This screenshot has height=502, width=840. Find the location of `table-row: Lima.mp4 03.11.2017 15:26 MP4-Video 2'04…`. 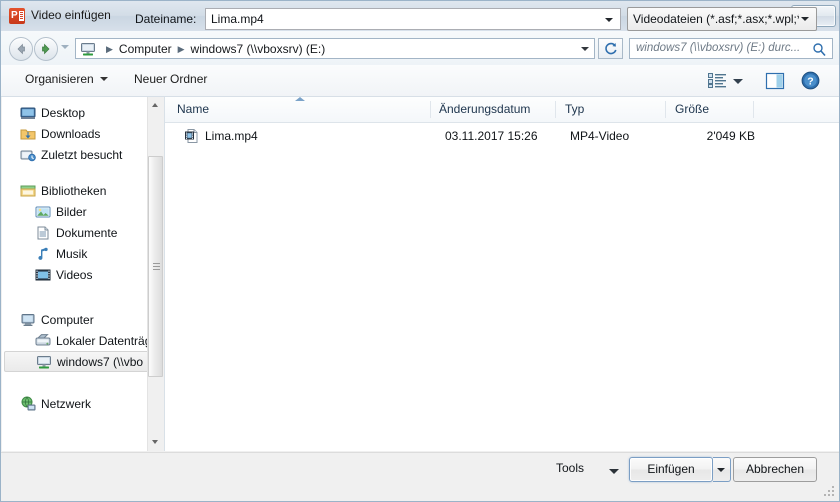

table-row: Lima.mp4 03.11.2017 15:26 MP4-Video 2'04… is located at coordinates (502, 136).